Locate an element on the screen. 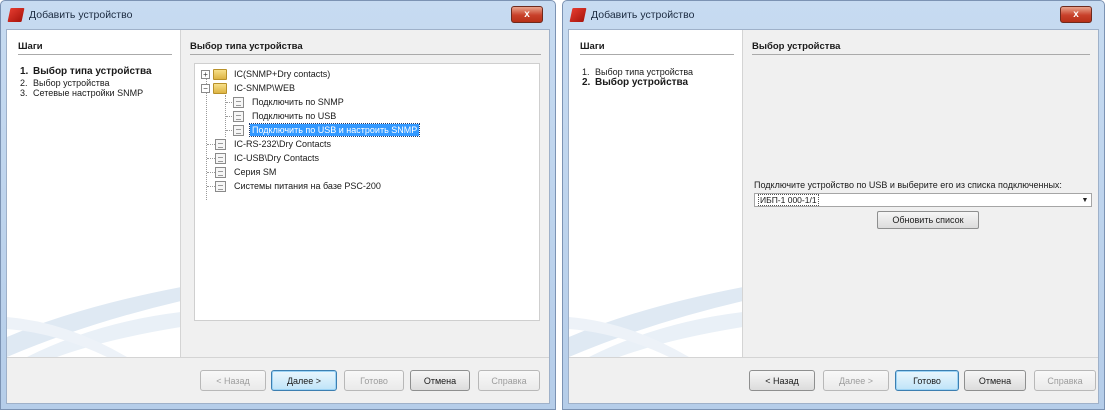  device-select-value: ИБП-1 000-1/1 is located at coordinates (788, 200).